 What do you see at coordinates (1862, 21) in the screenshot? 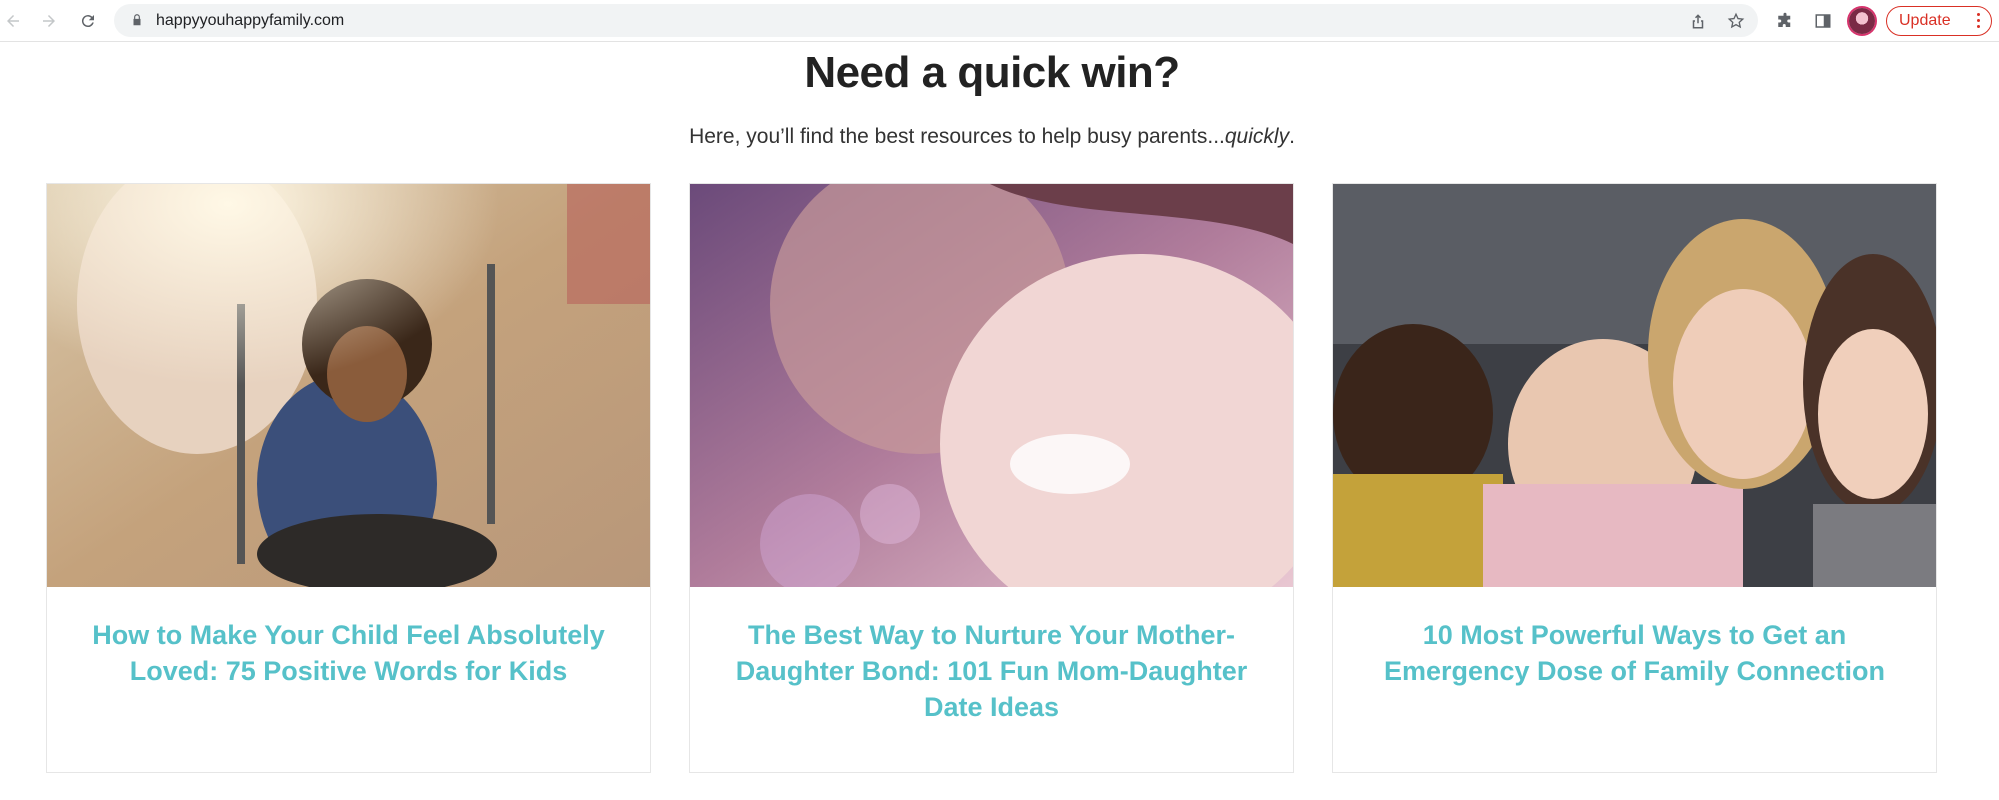
I see `profile-avatar` at bounding box center [1862, 21].